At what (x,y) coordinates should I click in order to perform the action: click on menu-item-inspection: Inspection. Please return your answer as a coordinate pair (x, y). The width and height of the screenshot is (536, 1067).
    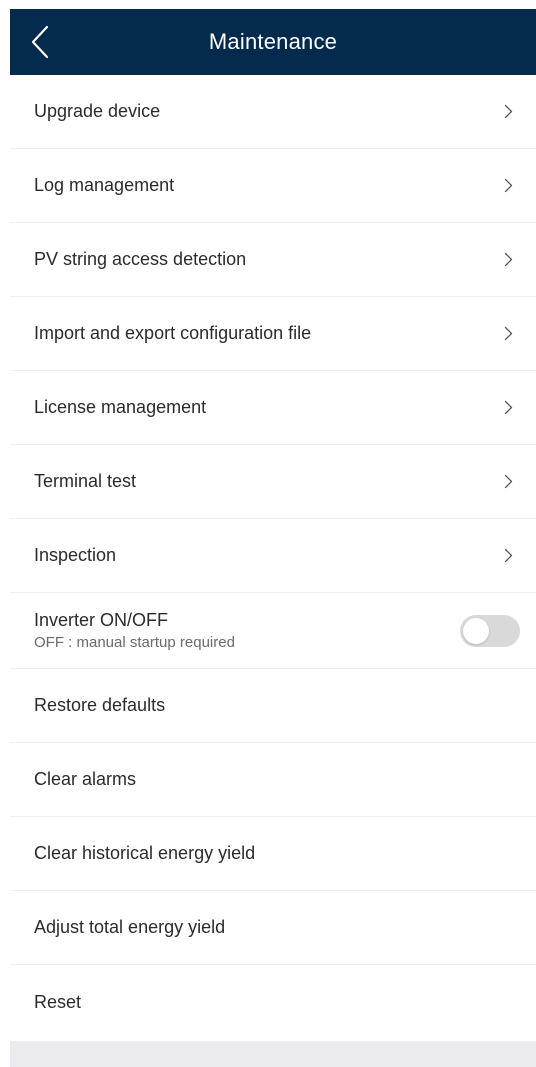
    Looking at the image, I should click on (273, 556).